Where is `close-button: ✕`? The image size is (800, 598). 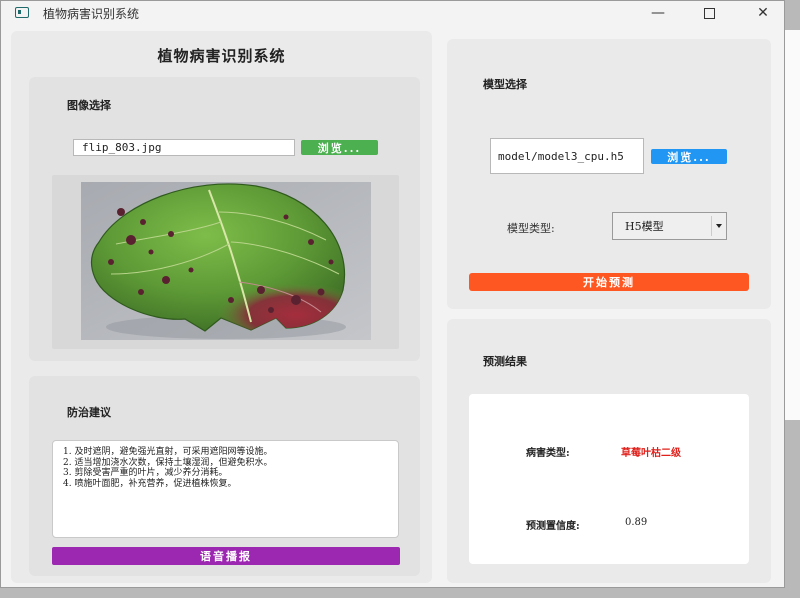 close-button: ✕ is located at coordinates (763, 13).